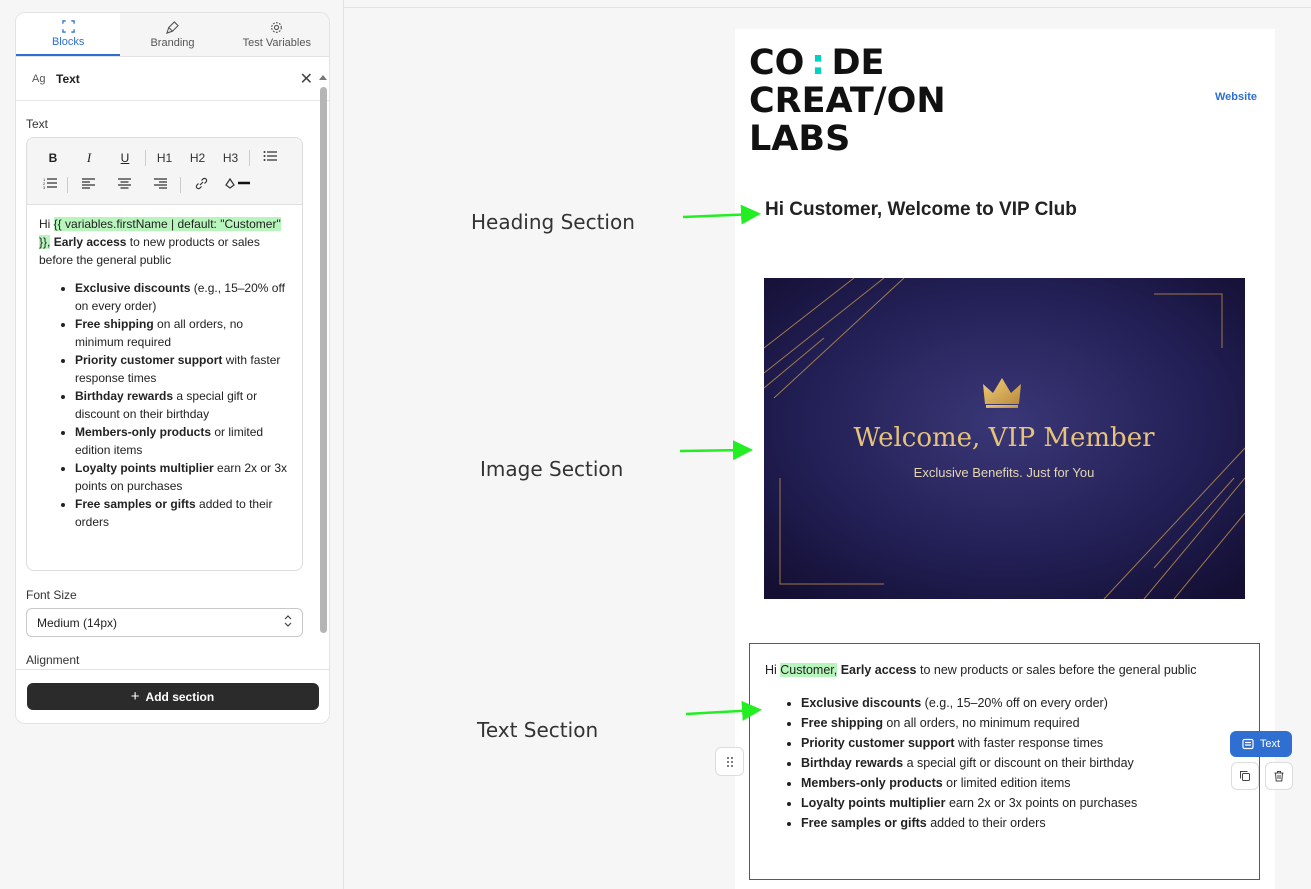  Describe the element at coordinates (721, 214) in the screenshot. I see `heading-arrow-icon` at that location.